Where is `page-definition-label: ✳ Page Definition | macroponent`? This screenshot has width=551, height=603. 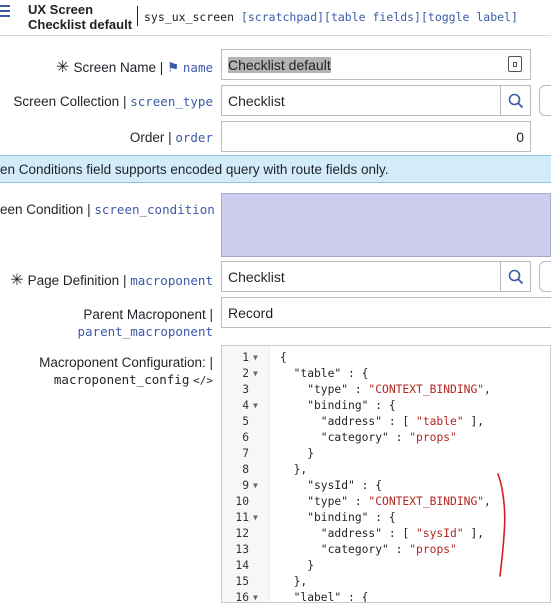 page-definition-label: ✳ Page Definition | macroponent is located at coordinates (111, 280).